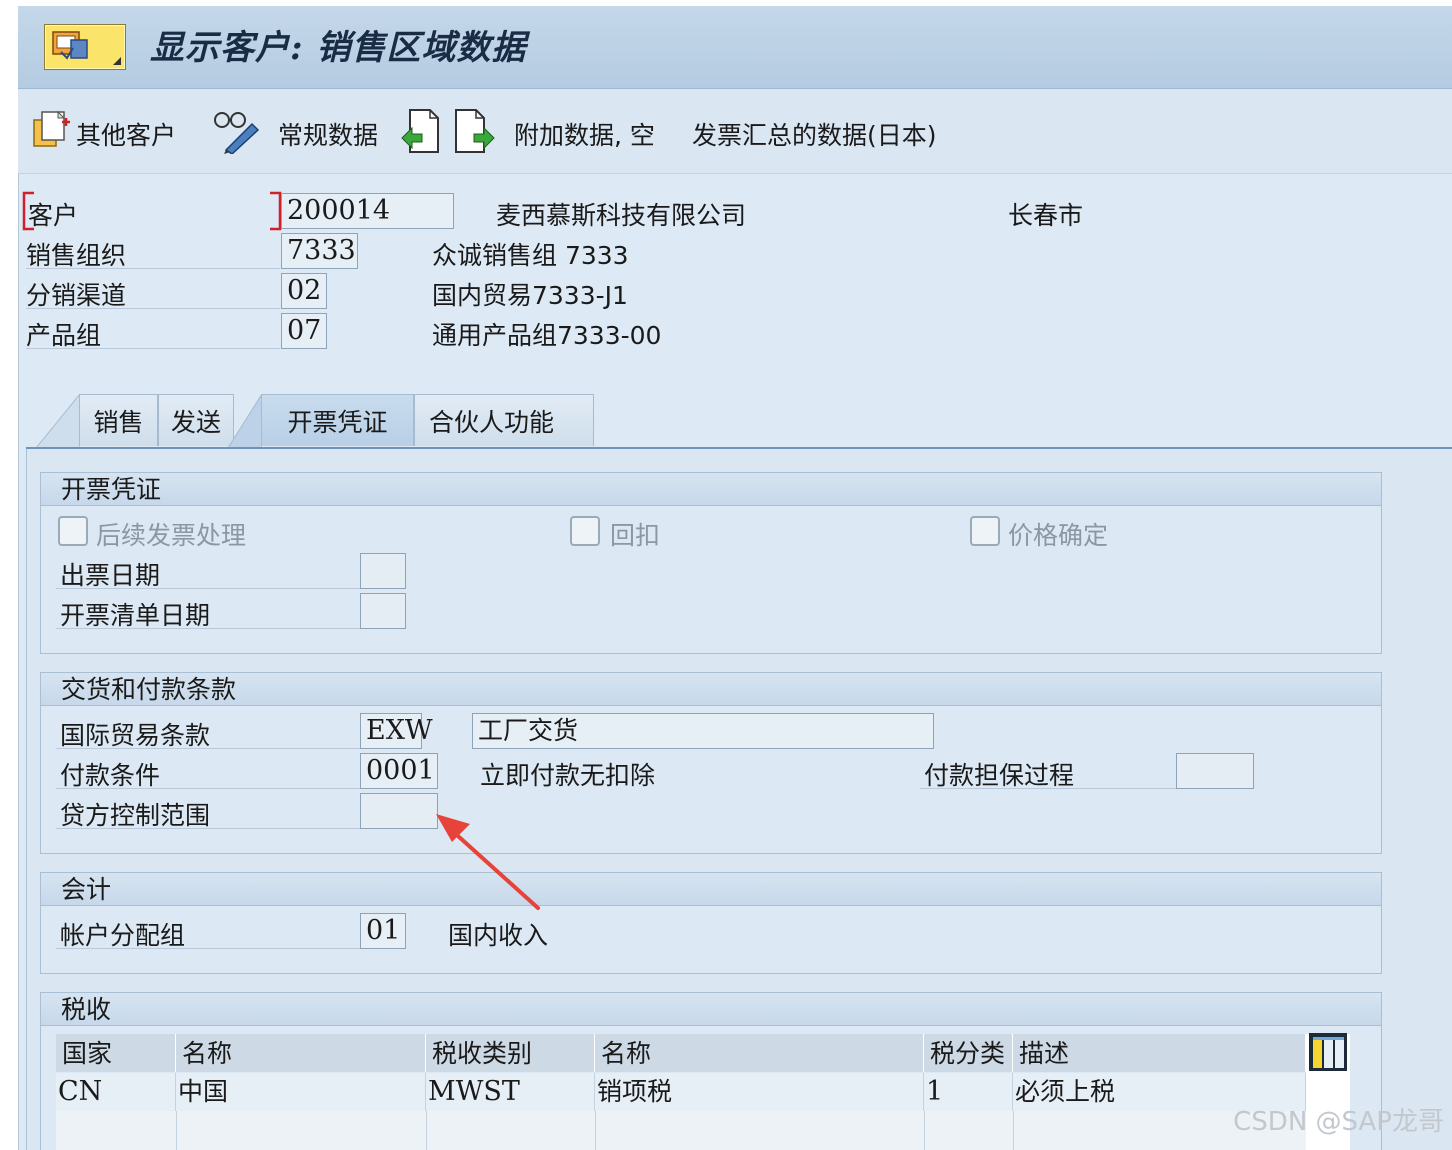  Describe the element at coordinates (1050, 773) in the screenshot. I see `payment-guarantee-label: 付款担保过程` at that location.